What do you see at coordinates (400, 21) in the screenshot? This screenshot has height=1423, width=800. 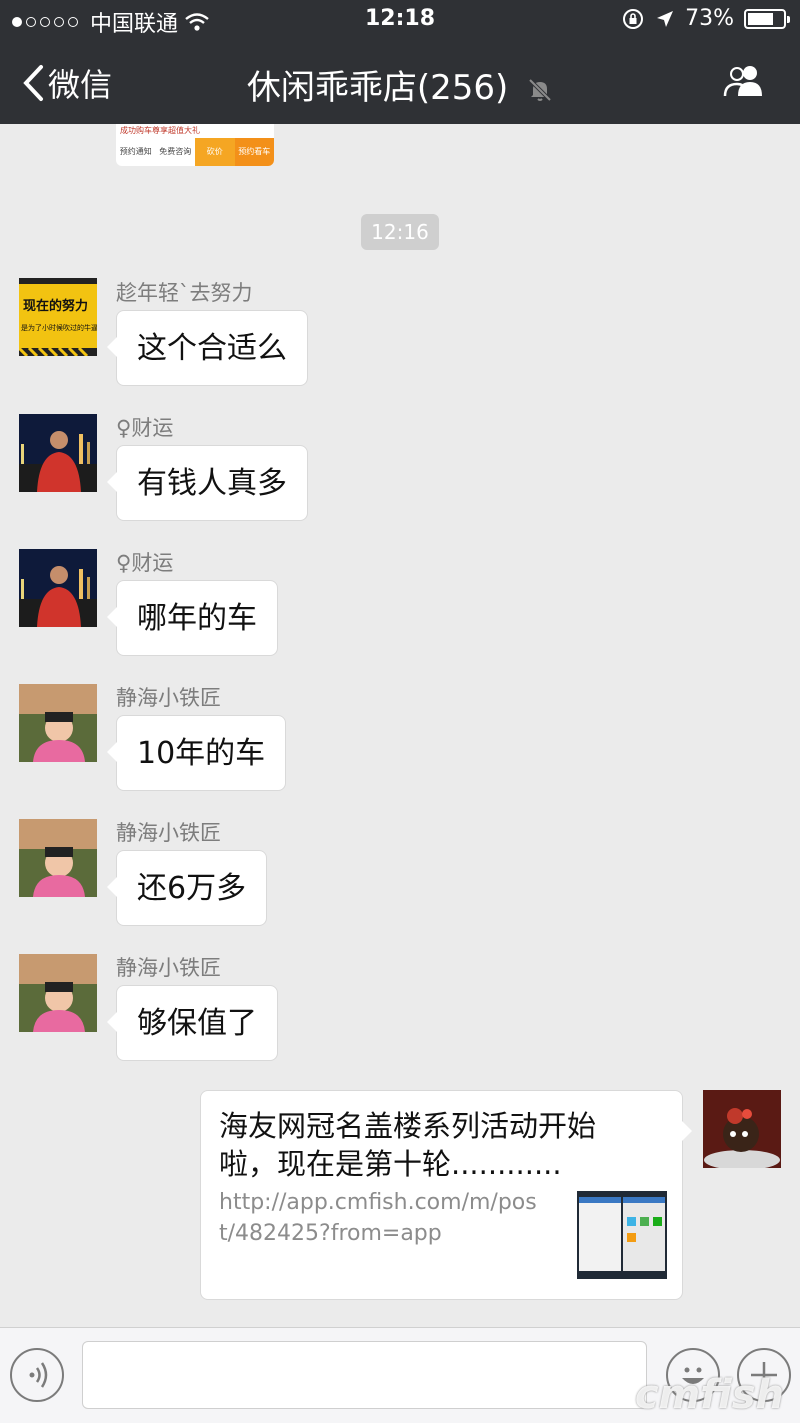 I see `status-bar: 中国联通 12:18 73%` at bounding box center [400, 21].